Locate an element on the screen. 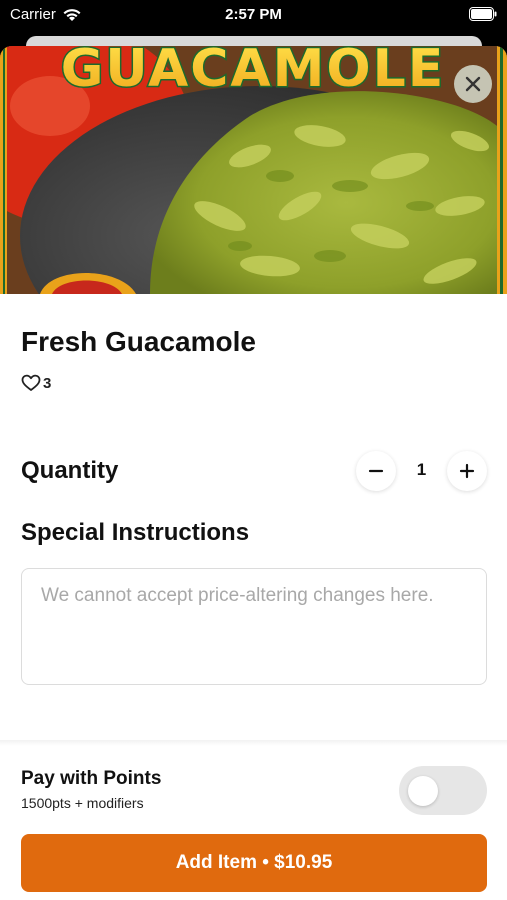 The width and height of the screenshot is (507, 900). close-icon is located at coordinates (473, 84).